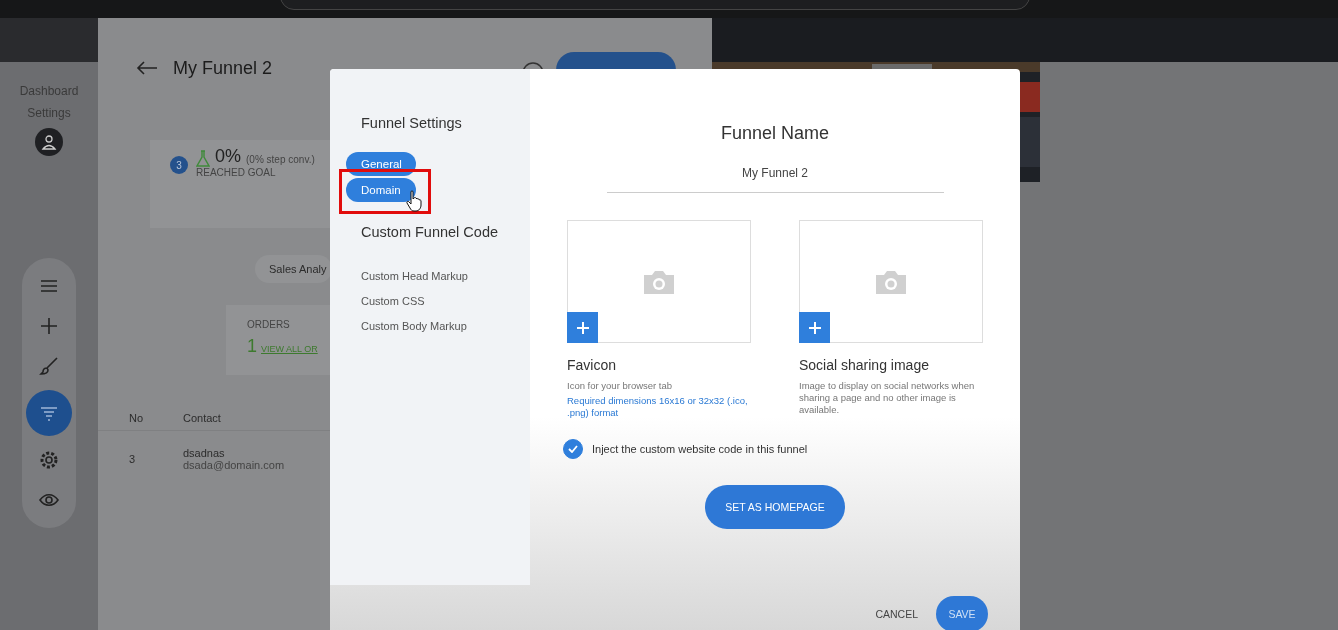 The width and height of the screenshot is (1338, 630). Describe the element at coordinates (414, 201) in the screenshot. I see `hand-cursor-icon` at that location.